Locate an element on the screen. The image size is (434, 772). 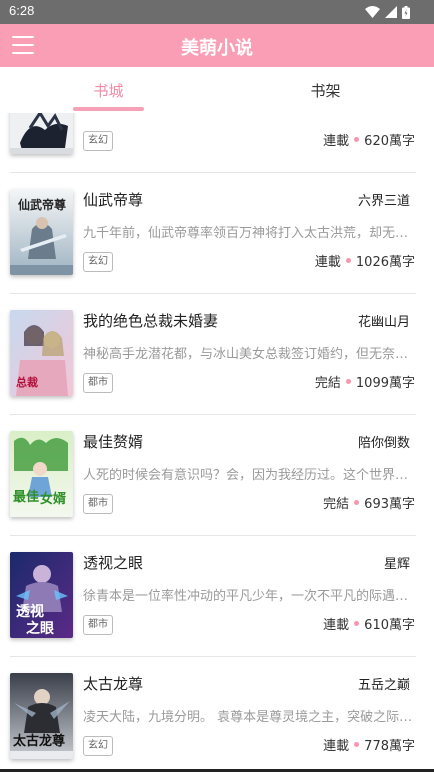
word-count: 1026萬字 is located at coordinates (385, 262).